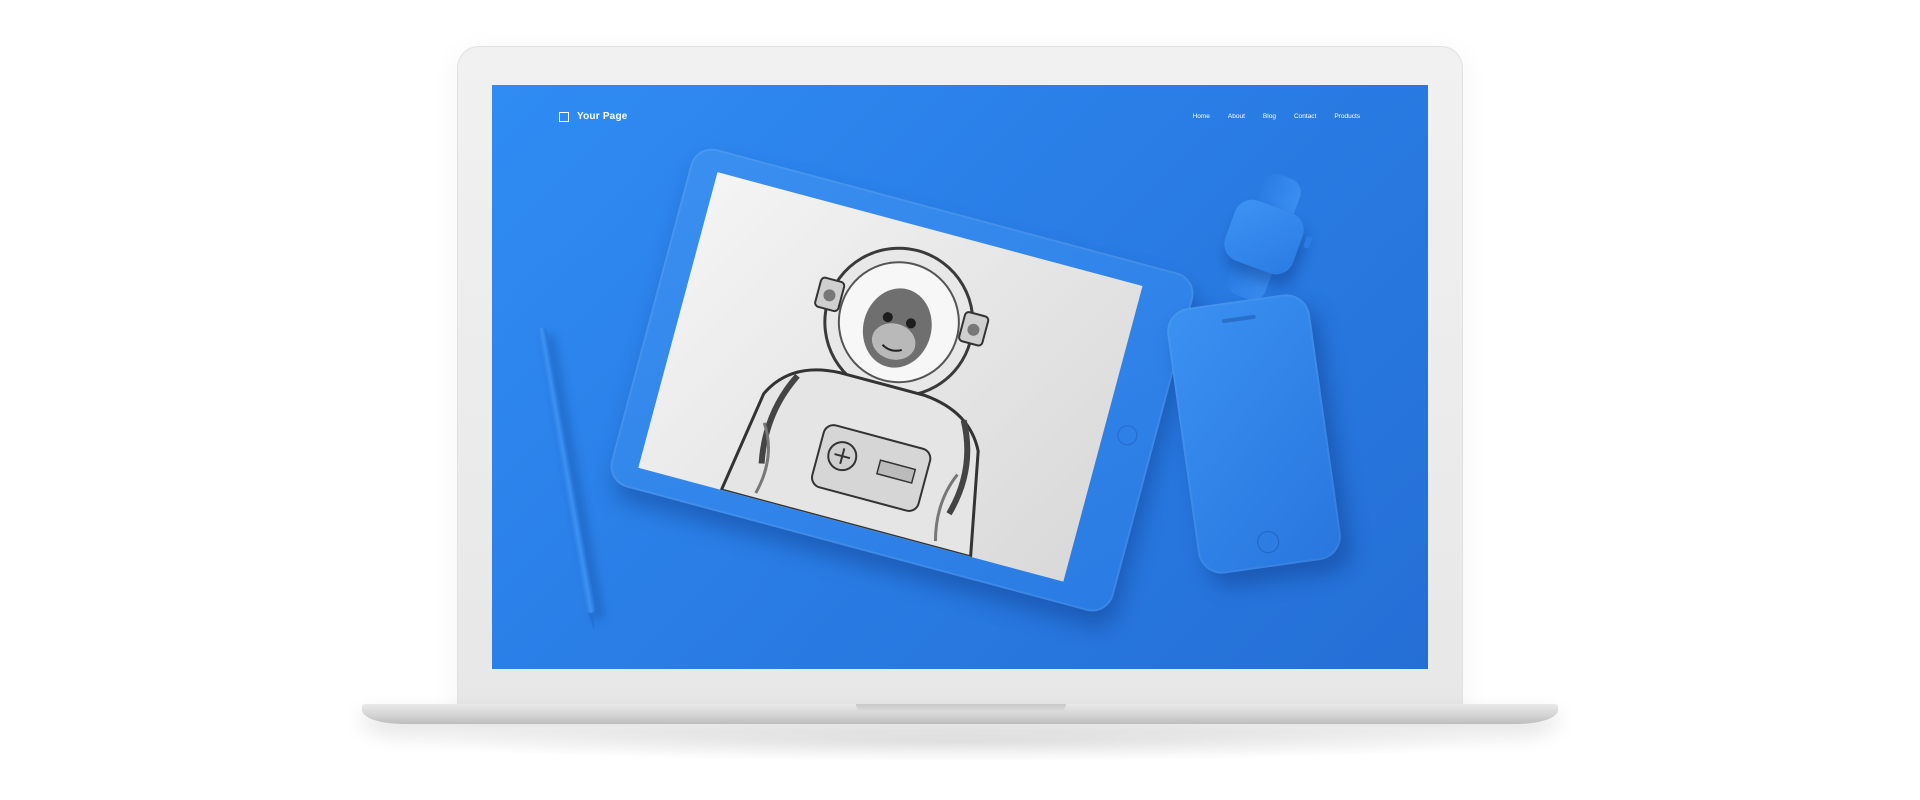 The image size is (1920, 800). Describe the element at coordinates (960, 742) in the screenshot. I see `laptop-shadow` at that location.